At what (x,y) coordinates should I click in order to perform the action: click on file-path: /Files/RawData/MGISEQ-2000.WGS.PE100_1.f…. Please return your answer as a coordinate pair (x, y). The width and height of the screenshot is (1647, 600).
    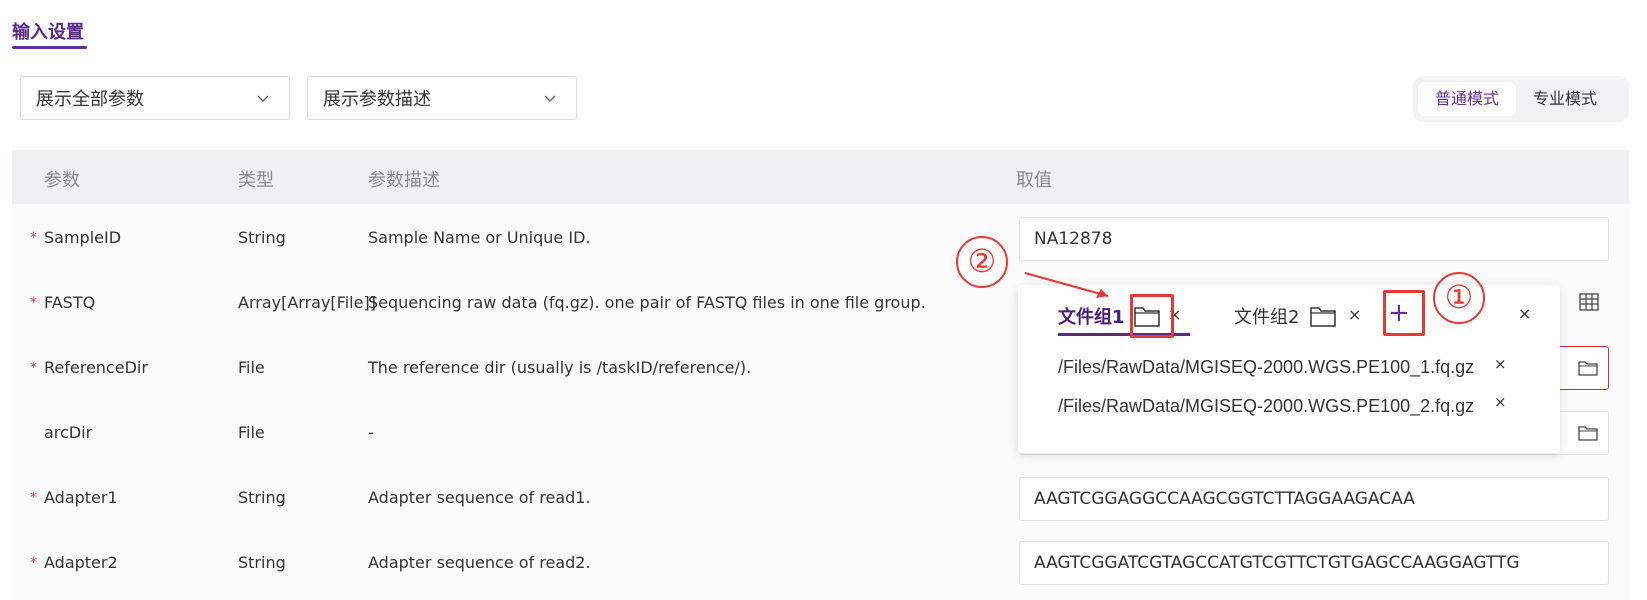
    Looking at the image, I should click on (1266, 367).